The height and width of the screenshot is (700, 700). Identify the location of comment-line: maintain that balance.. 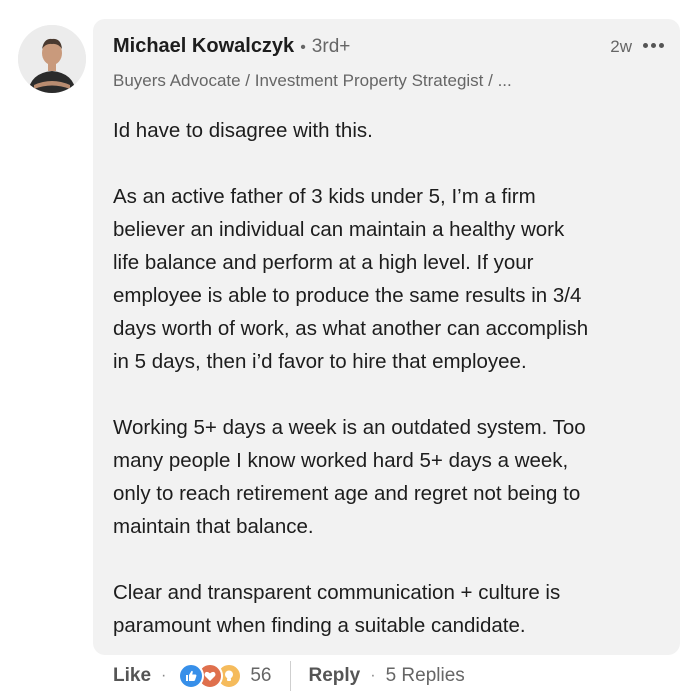
(213, 526).